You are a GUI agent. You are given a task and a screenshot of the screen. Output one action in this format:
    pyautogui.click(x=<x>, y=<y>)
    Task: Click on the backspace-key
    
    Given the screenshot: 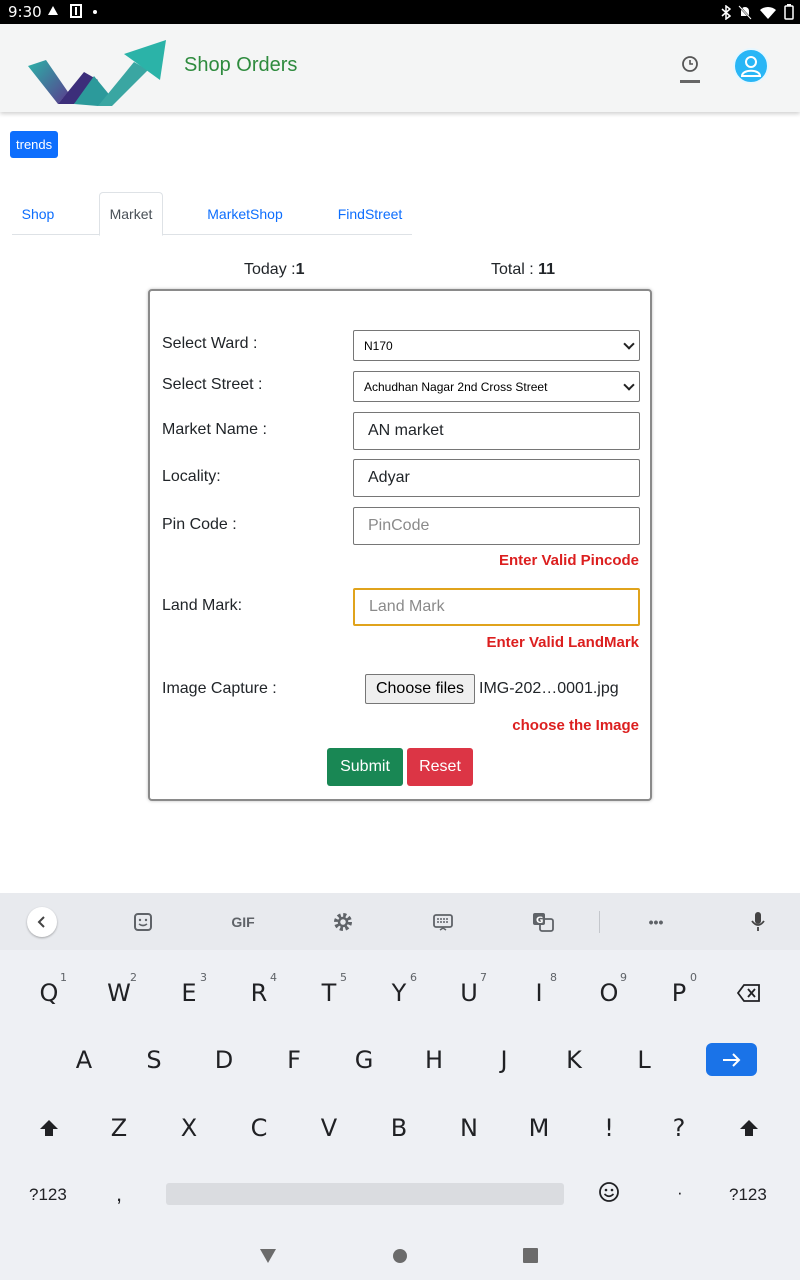 What is the action you would take?
    pyautogui.click(x=749, y=993)
    